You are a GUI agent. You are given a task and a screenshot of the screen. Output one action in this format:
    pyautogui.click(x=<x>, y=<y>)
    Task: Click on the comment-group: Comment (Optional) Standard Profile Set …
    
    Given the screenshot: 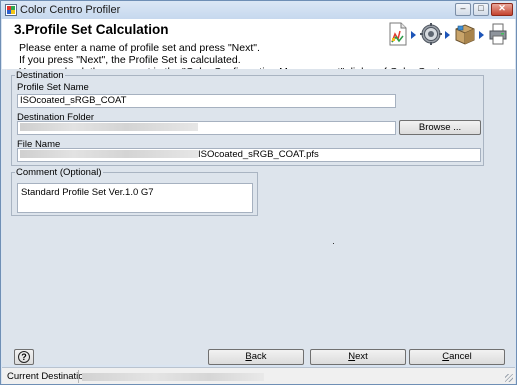 What is the action you would take?
    pyautogui.click(x=134, y=191)
    